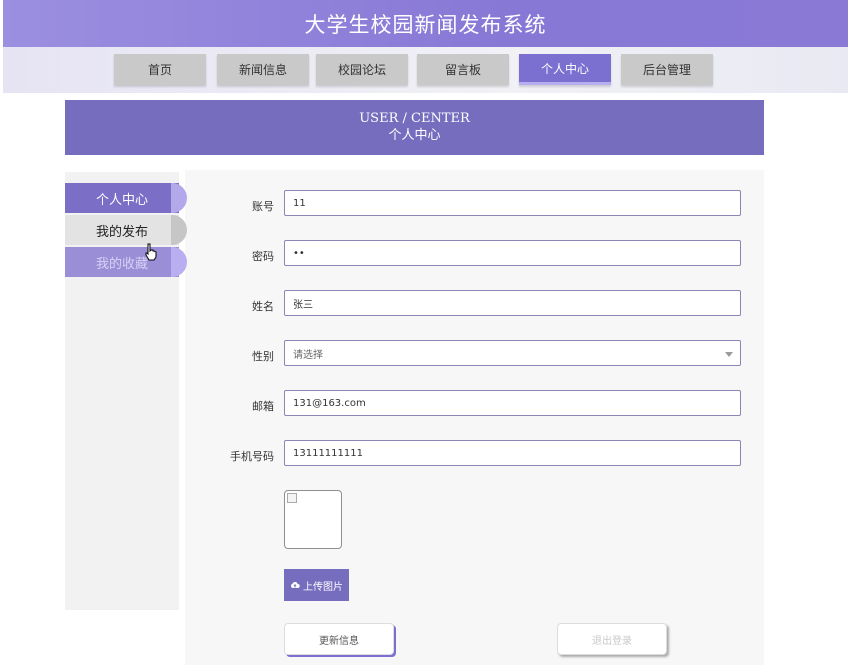 This screenshot has height=665, width=855. Describe the element at coordinates (463, 69) in the screenshot. I see `nav-item-messages: 留言板` at that location.